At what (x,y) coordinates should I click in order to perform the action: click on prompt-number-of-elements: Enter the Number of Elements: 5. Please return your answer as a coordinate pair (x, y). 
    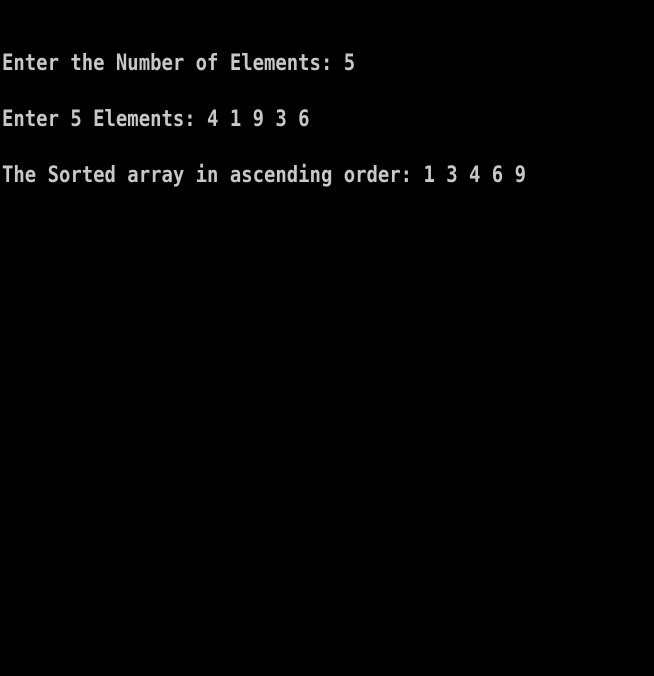
    Looking at the image, I should click on (179, 63).